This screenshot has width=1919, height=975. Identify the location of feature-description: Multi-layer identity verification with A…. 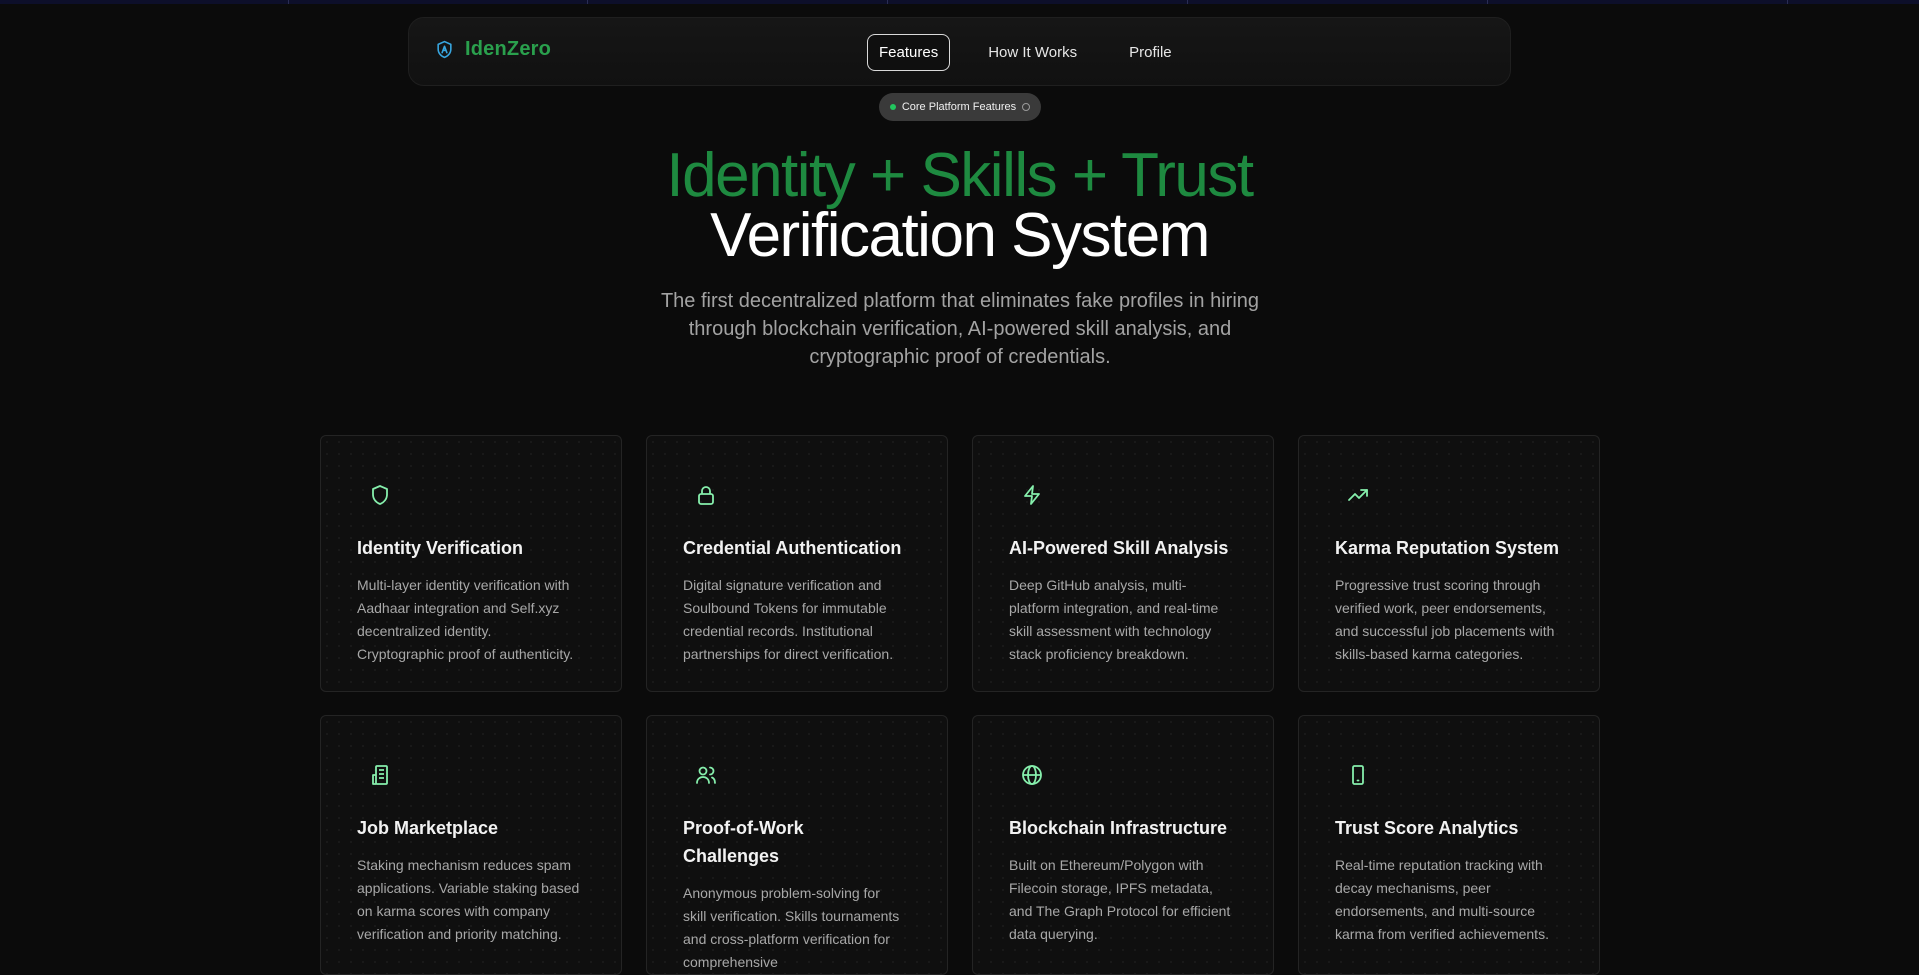
(465, 619).